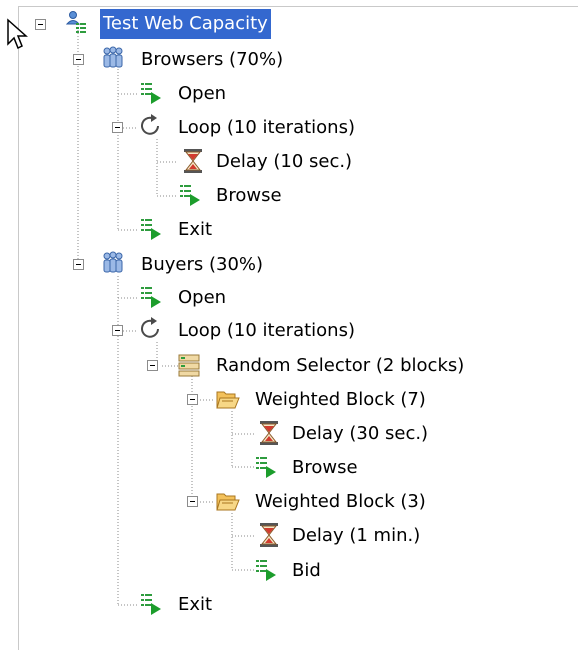 The image size is (578, 650). Describe the element at coordinates (306, 571) in the screenshot. I see `tree-node-wb3-bid: Bid` at that location.